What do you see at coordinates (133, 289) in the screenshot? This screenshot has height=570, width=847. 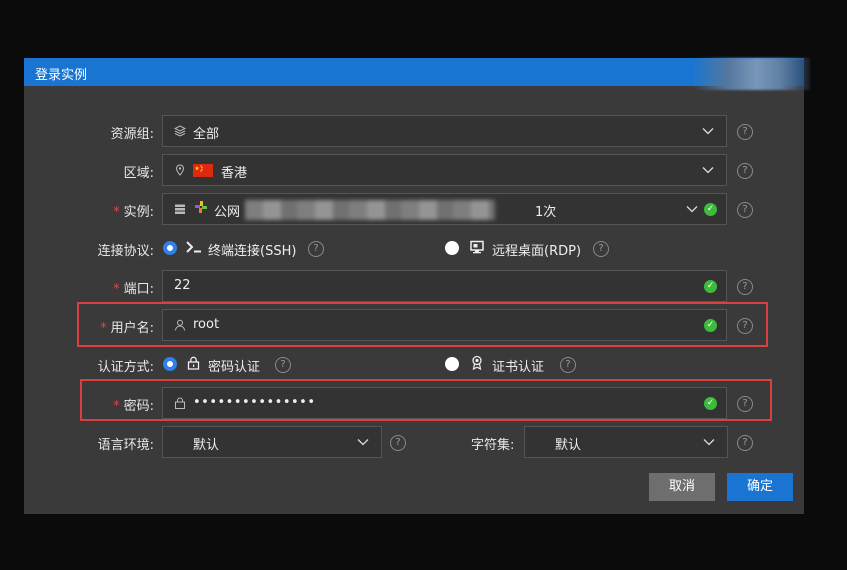 I see `port-label: * 端口:` at bounding box center [133, 289].